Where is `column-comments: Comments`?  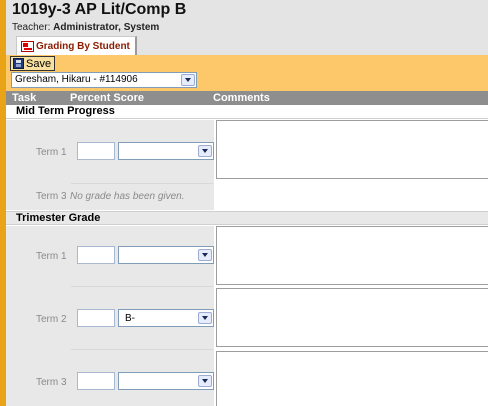 column-comments: Comments is located at coordinates (241, 98).